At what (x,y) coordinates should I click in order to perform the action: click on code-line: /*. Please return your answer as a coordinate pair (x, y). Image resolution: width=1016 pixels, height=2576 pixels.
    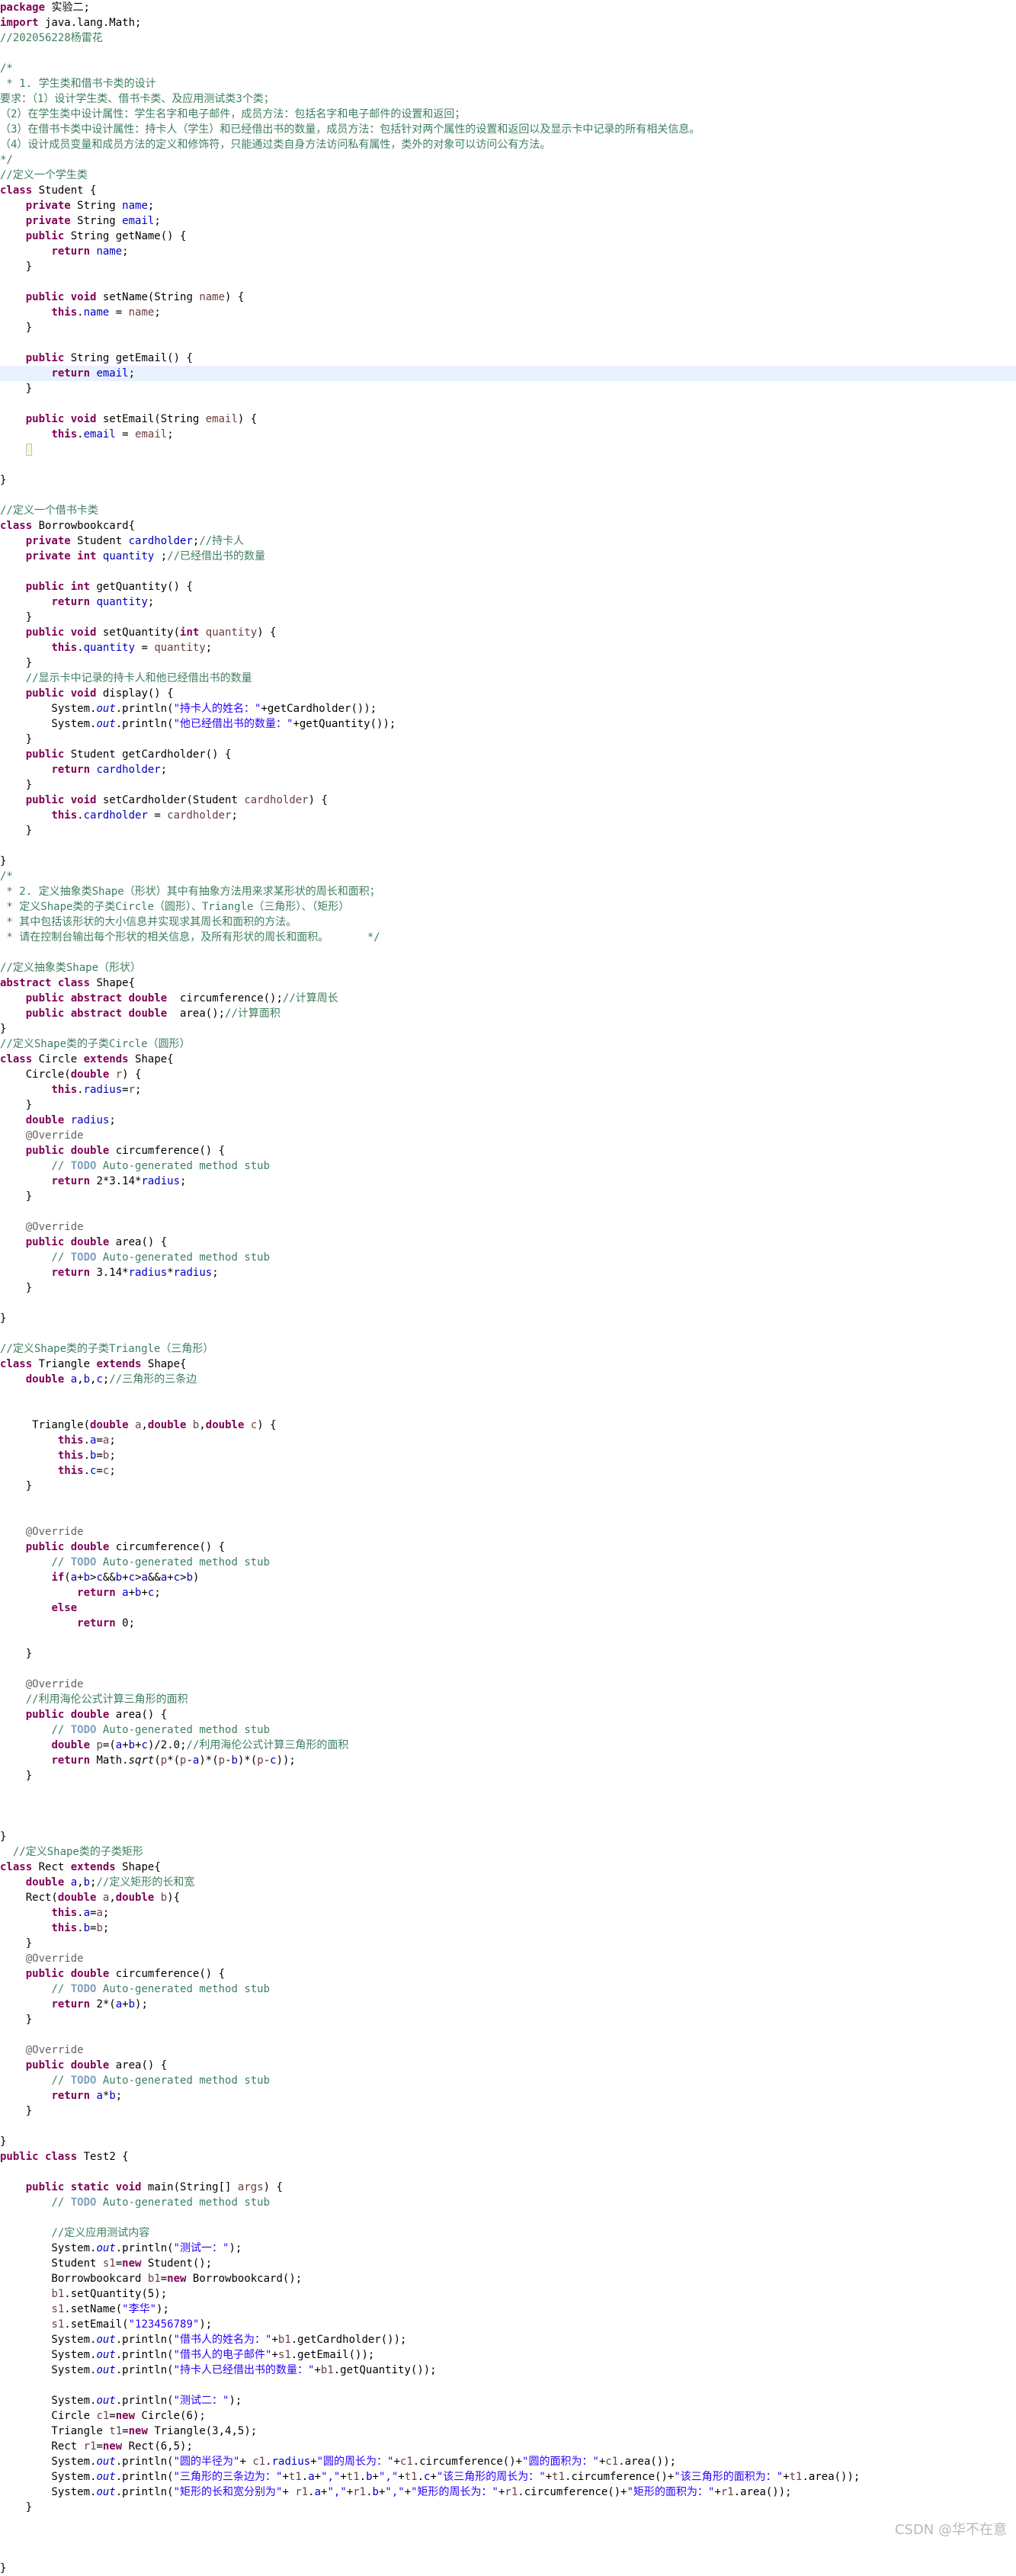
    Looking at the image, I should click on (508, 876).